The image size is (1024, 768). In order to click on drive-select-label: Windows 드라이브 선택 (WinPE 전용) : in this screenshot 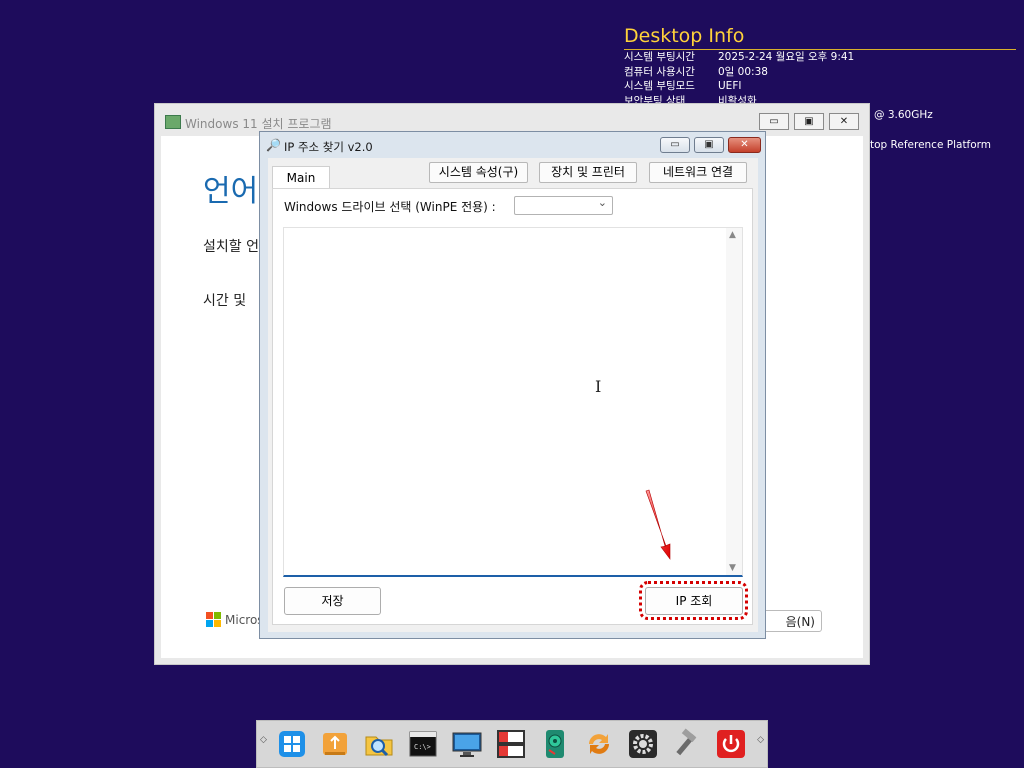, I will do `click(390, 207)`.